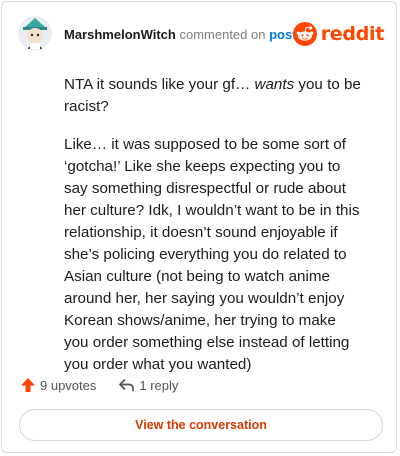  What do you see at coordinates (127, 385) in the screenshot?
I see `reply-arrow-icon` at bounding box center [127, 385].